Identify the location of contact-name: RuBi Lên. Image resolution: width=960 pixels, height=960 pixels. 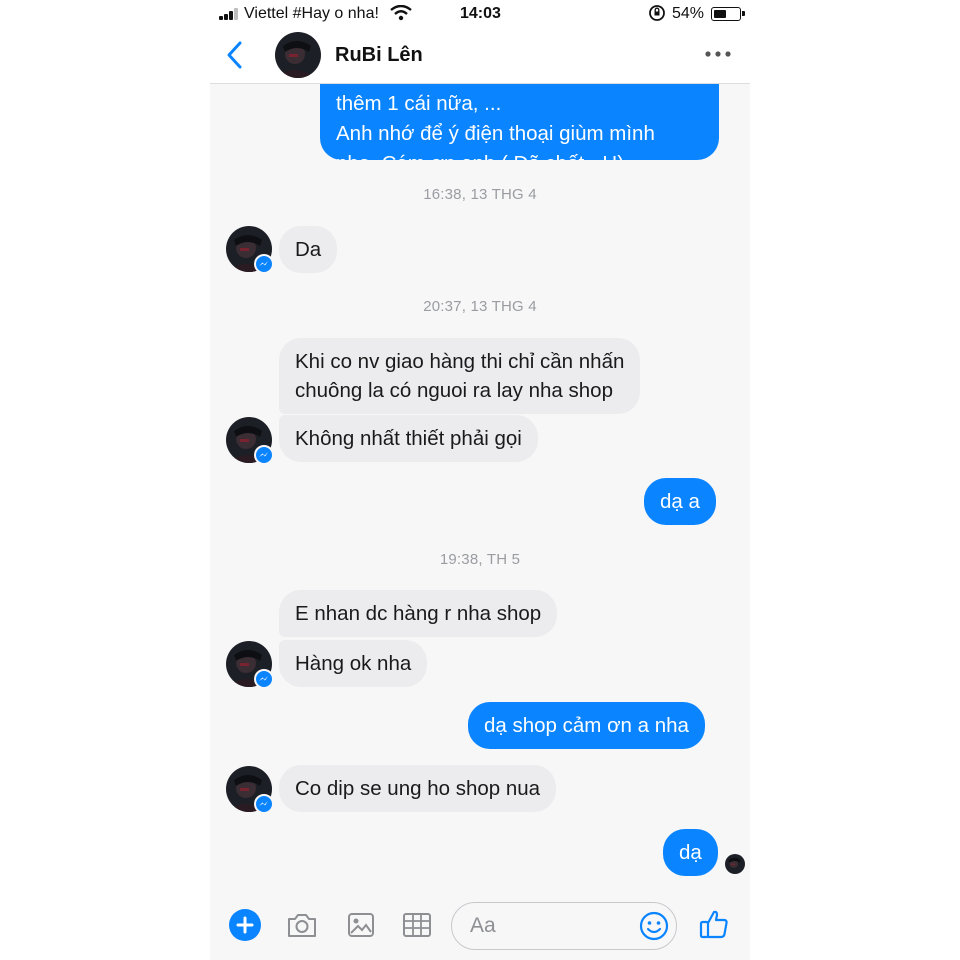
(379, 55).